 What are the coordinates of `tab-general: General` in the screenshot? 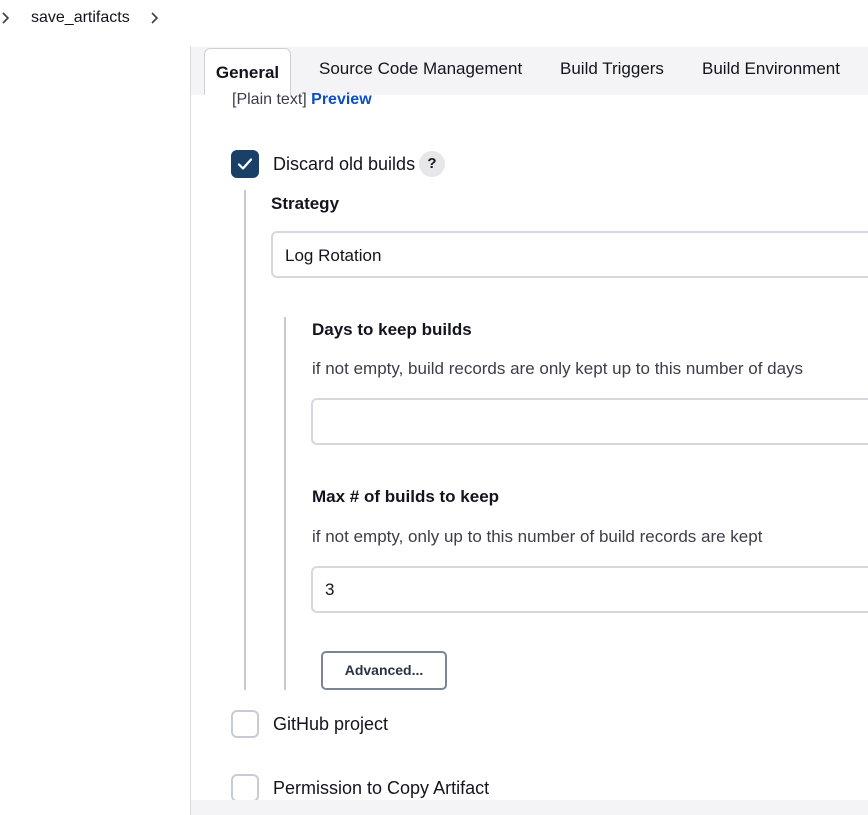 It's located at (247, 71).